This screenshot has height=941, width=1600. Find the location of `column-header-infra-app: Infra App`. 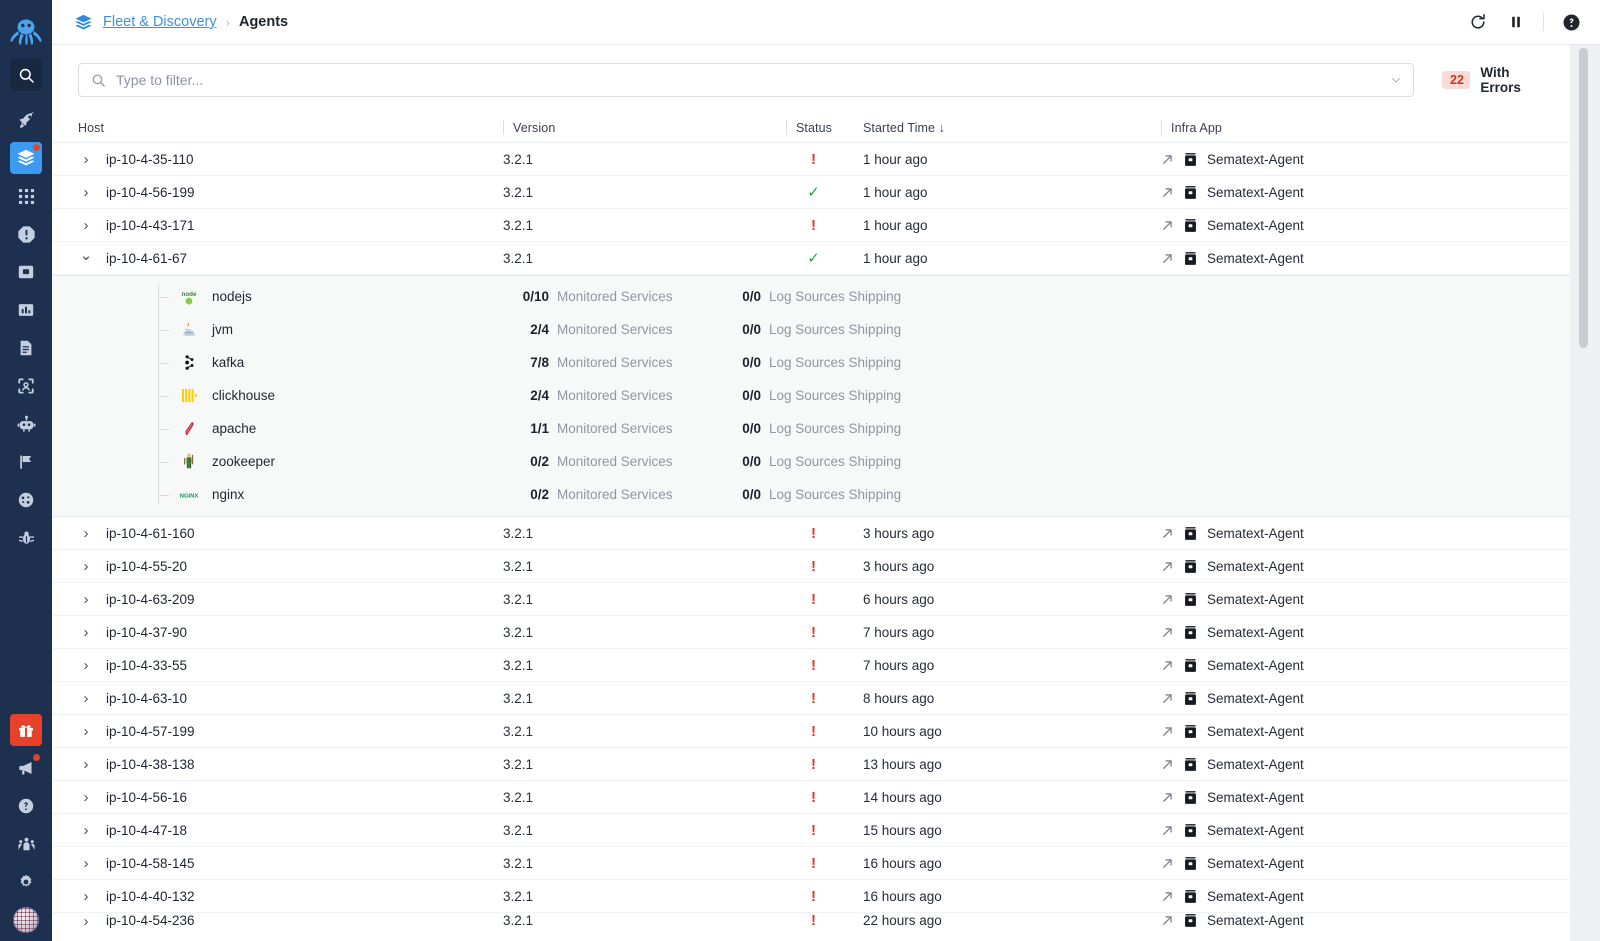

column-header-infra-app: Infra App is located at coordinates (1196, 128).